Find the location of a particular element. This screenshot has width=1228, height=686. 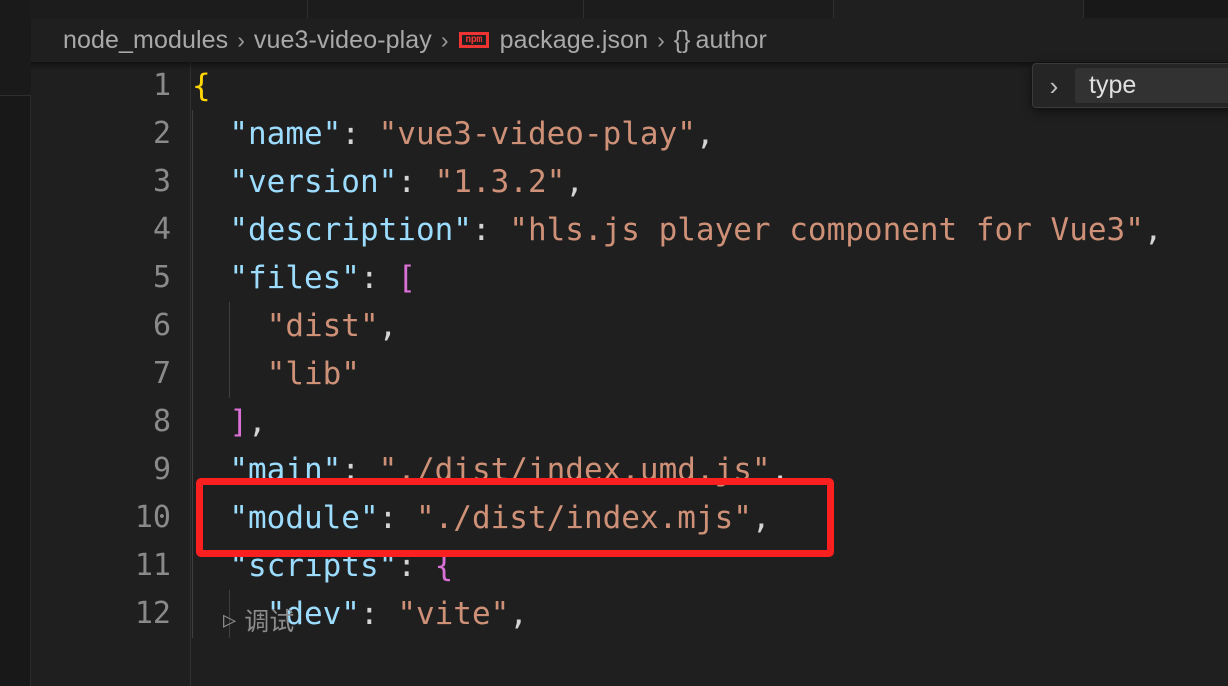

code-line-text: "files": [ is located at coordinates (304, 278).